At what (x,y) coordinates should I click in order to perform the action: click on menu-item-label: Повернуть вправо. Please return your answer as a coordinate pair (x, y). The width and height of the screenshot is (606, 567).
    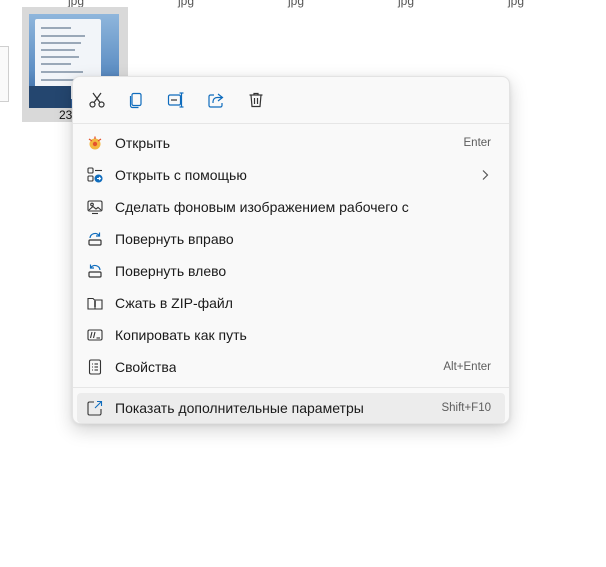
    Looking at the image, I should click on (174, 239).